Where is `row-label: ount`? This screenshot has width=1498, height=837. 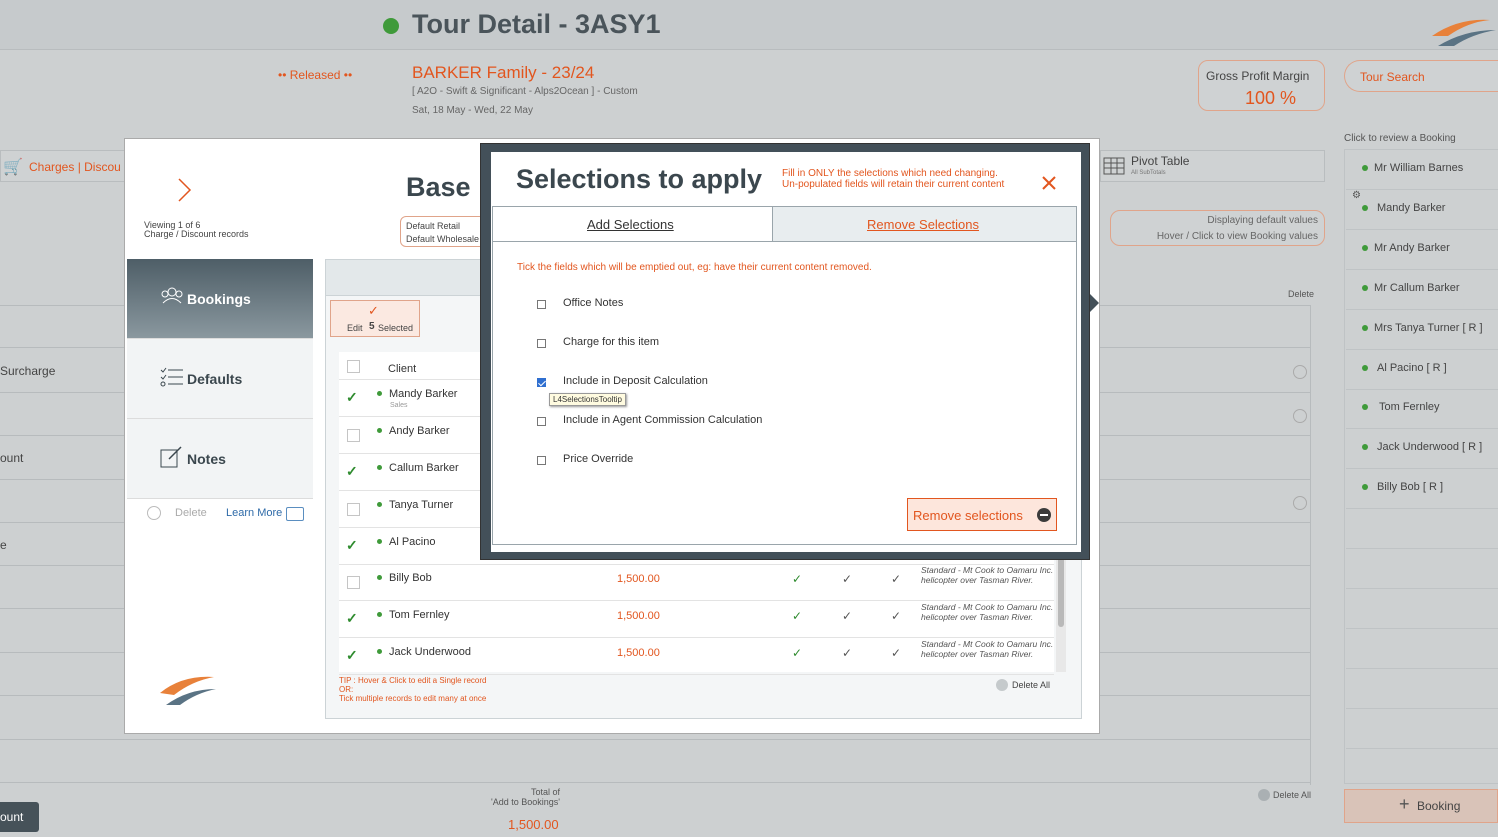 row-label: ount is located at coordinates (12, 458).